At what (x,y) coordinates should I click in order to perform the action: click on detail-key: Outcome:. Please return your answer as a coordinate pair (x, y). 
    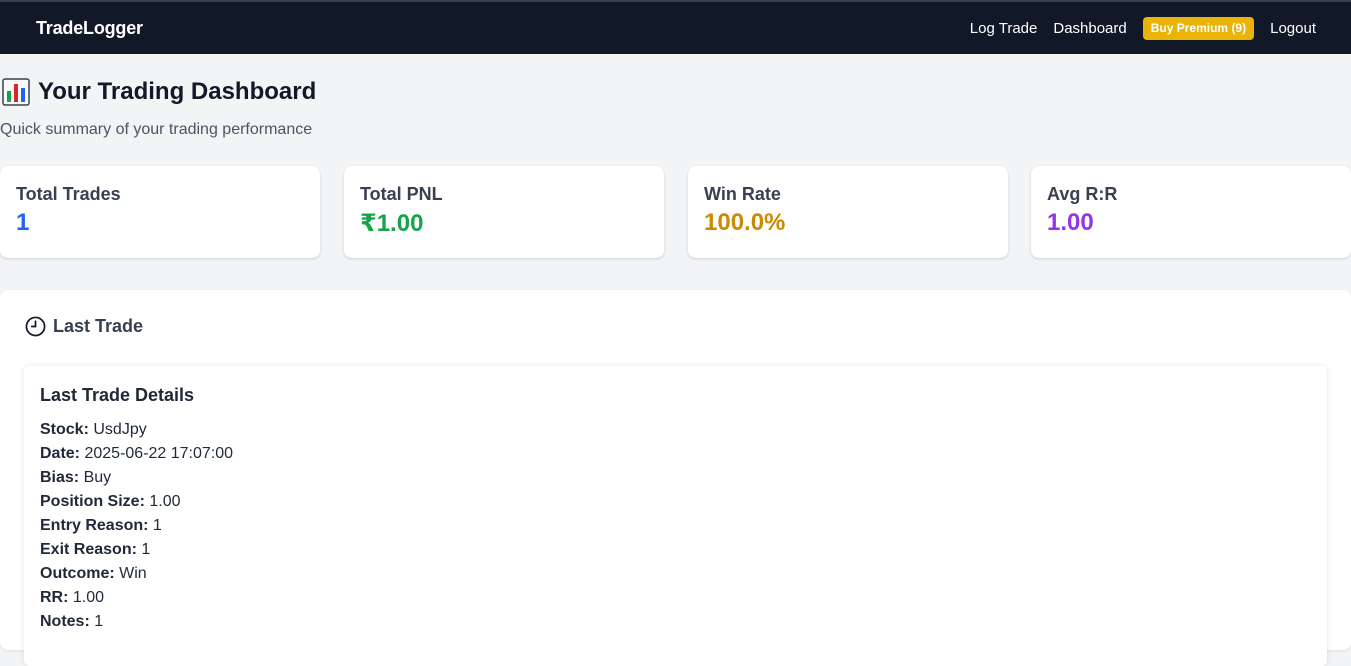
    Looking at the image, I should click on (77, 573).